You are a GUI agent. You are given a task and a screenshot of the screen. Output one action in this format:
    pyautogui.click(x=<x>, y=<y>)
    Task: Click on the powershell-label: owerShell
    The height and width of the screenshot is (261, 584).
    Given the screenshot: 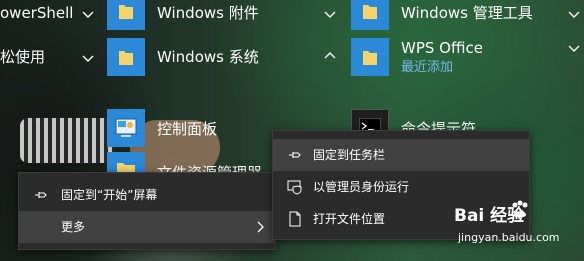 What is the action you would take?
    pyautogui.click(x=36, y=13)
    